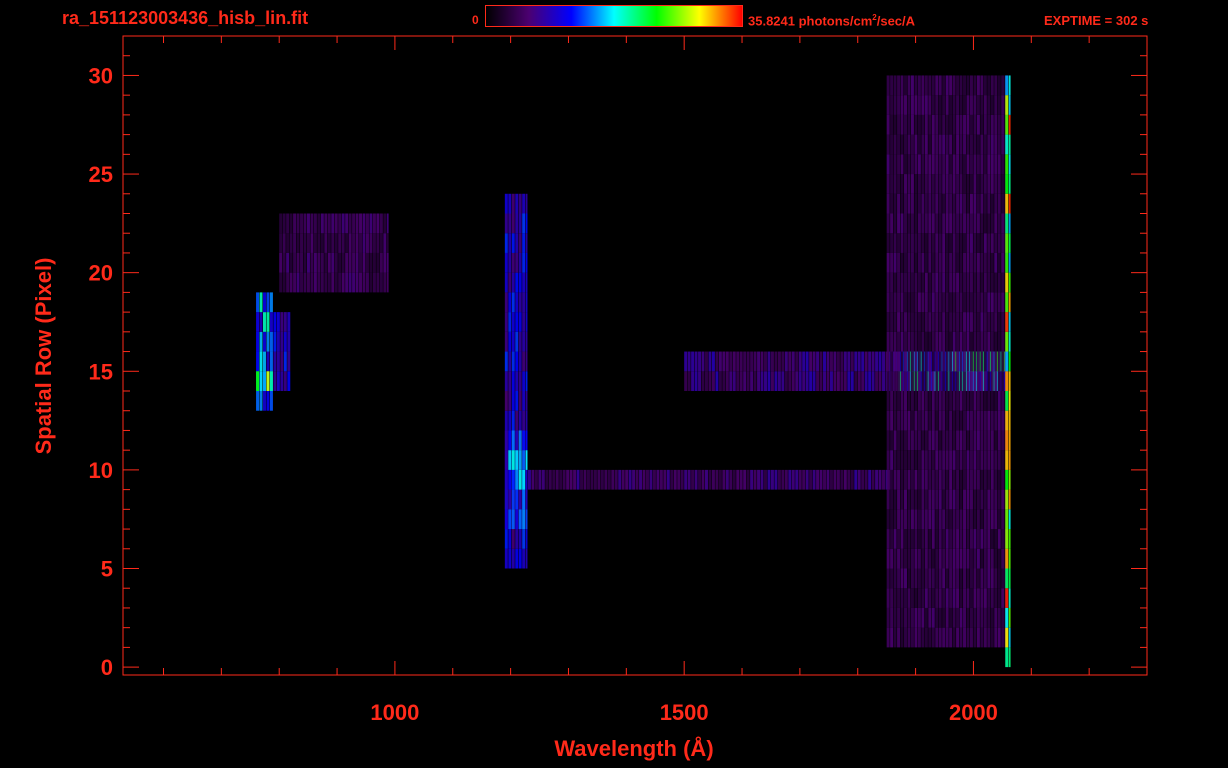 This screenshot has width=1228, height=768. Describe the element at coordinates (107, 667) in the screenshot. I see `y-tick-label: 0` at that location.